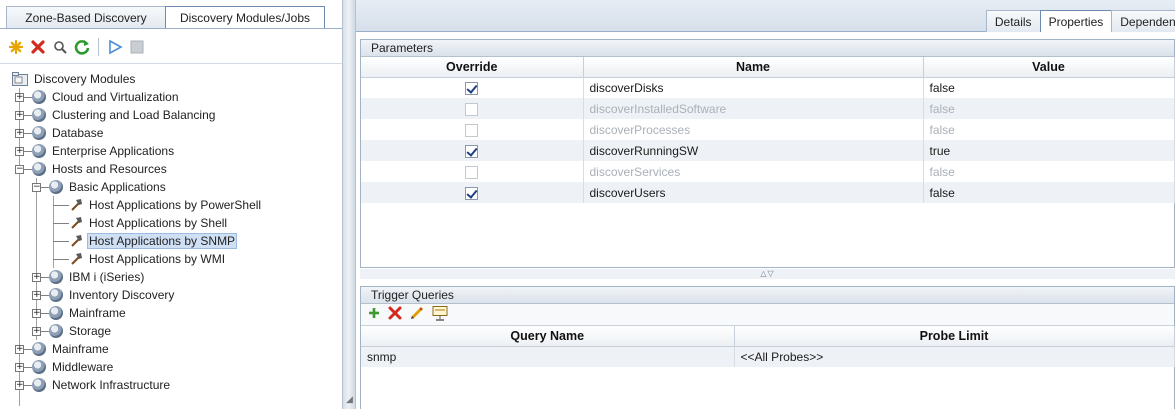  Describe the element at coordinates (38, 47) in the screenshot. I see `delete-icon` at that location.